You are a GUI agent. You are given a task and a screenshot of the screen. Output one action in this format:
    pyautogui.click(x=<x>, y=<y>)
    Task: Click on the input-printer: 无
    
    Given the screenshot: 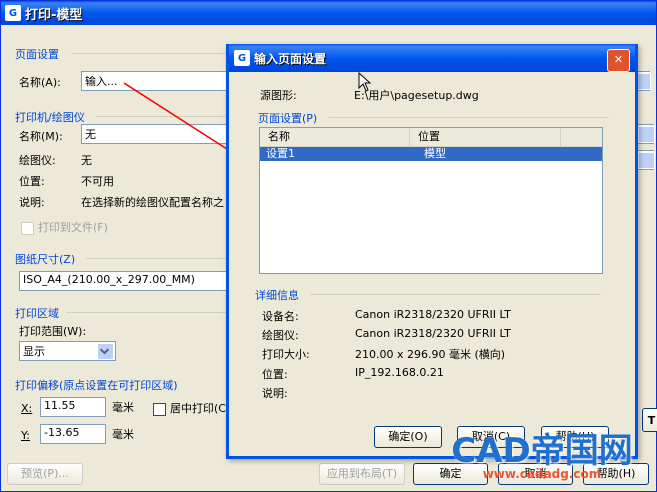 What is the action you would take?
    pyautogui.click(x=156, y=134)
    